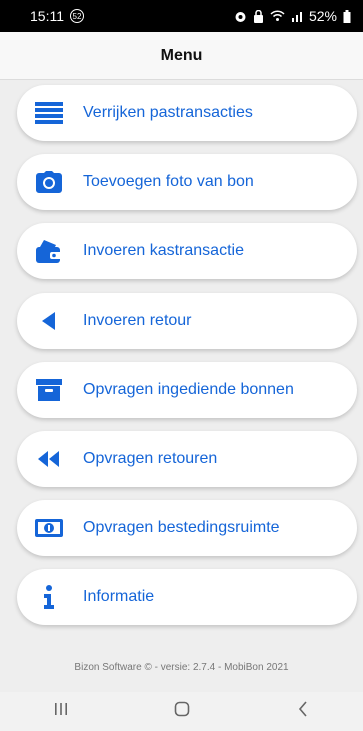 The width and height of the screenshot is (363, 731). What do you see at coordinates (49, 528) in the screenshot?
I see `money-bill-icon` at bounding box center [49, 528].